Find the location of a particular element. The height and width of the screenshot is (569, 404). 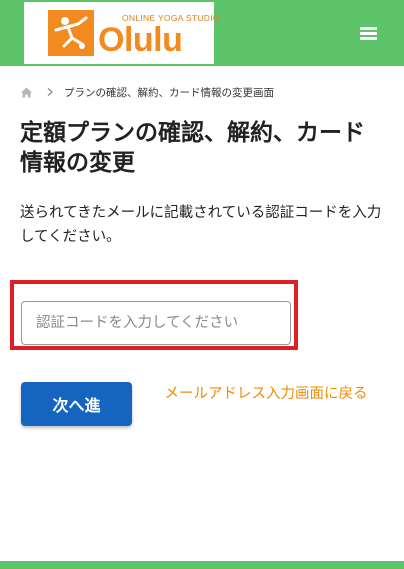

page-title: 定額プランの確認、解約、カード情報の変更 is located at coordinates (192, 148).